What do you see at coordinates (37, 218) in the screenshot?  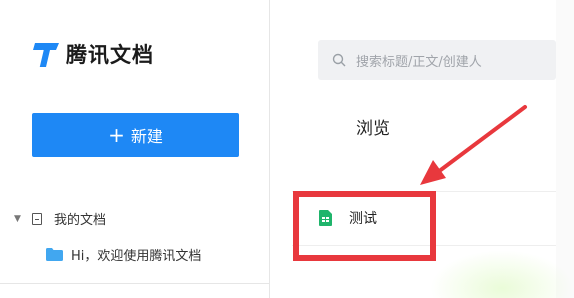 I see `document-icon` at bounding box center [37, 218].